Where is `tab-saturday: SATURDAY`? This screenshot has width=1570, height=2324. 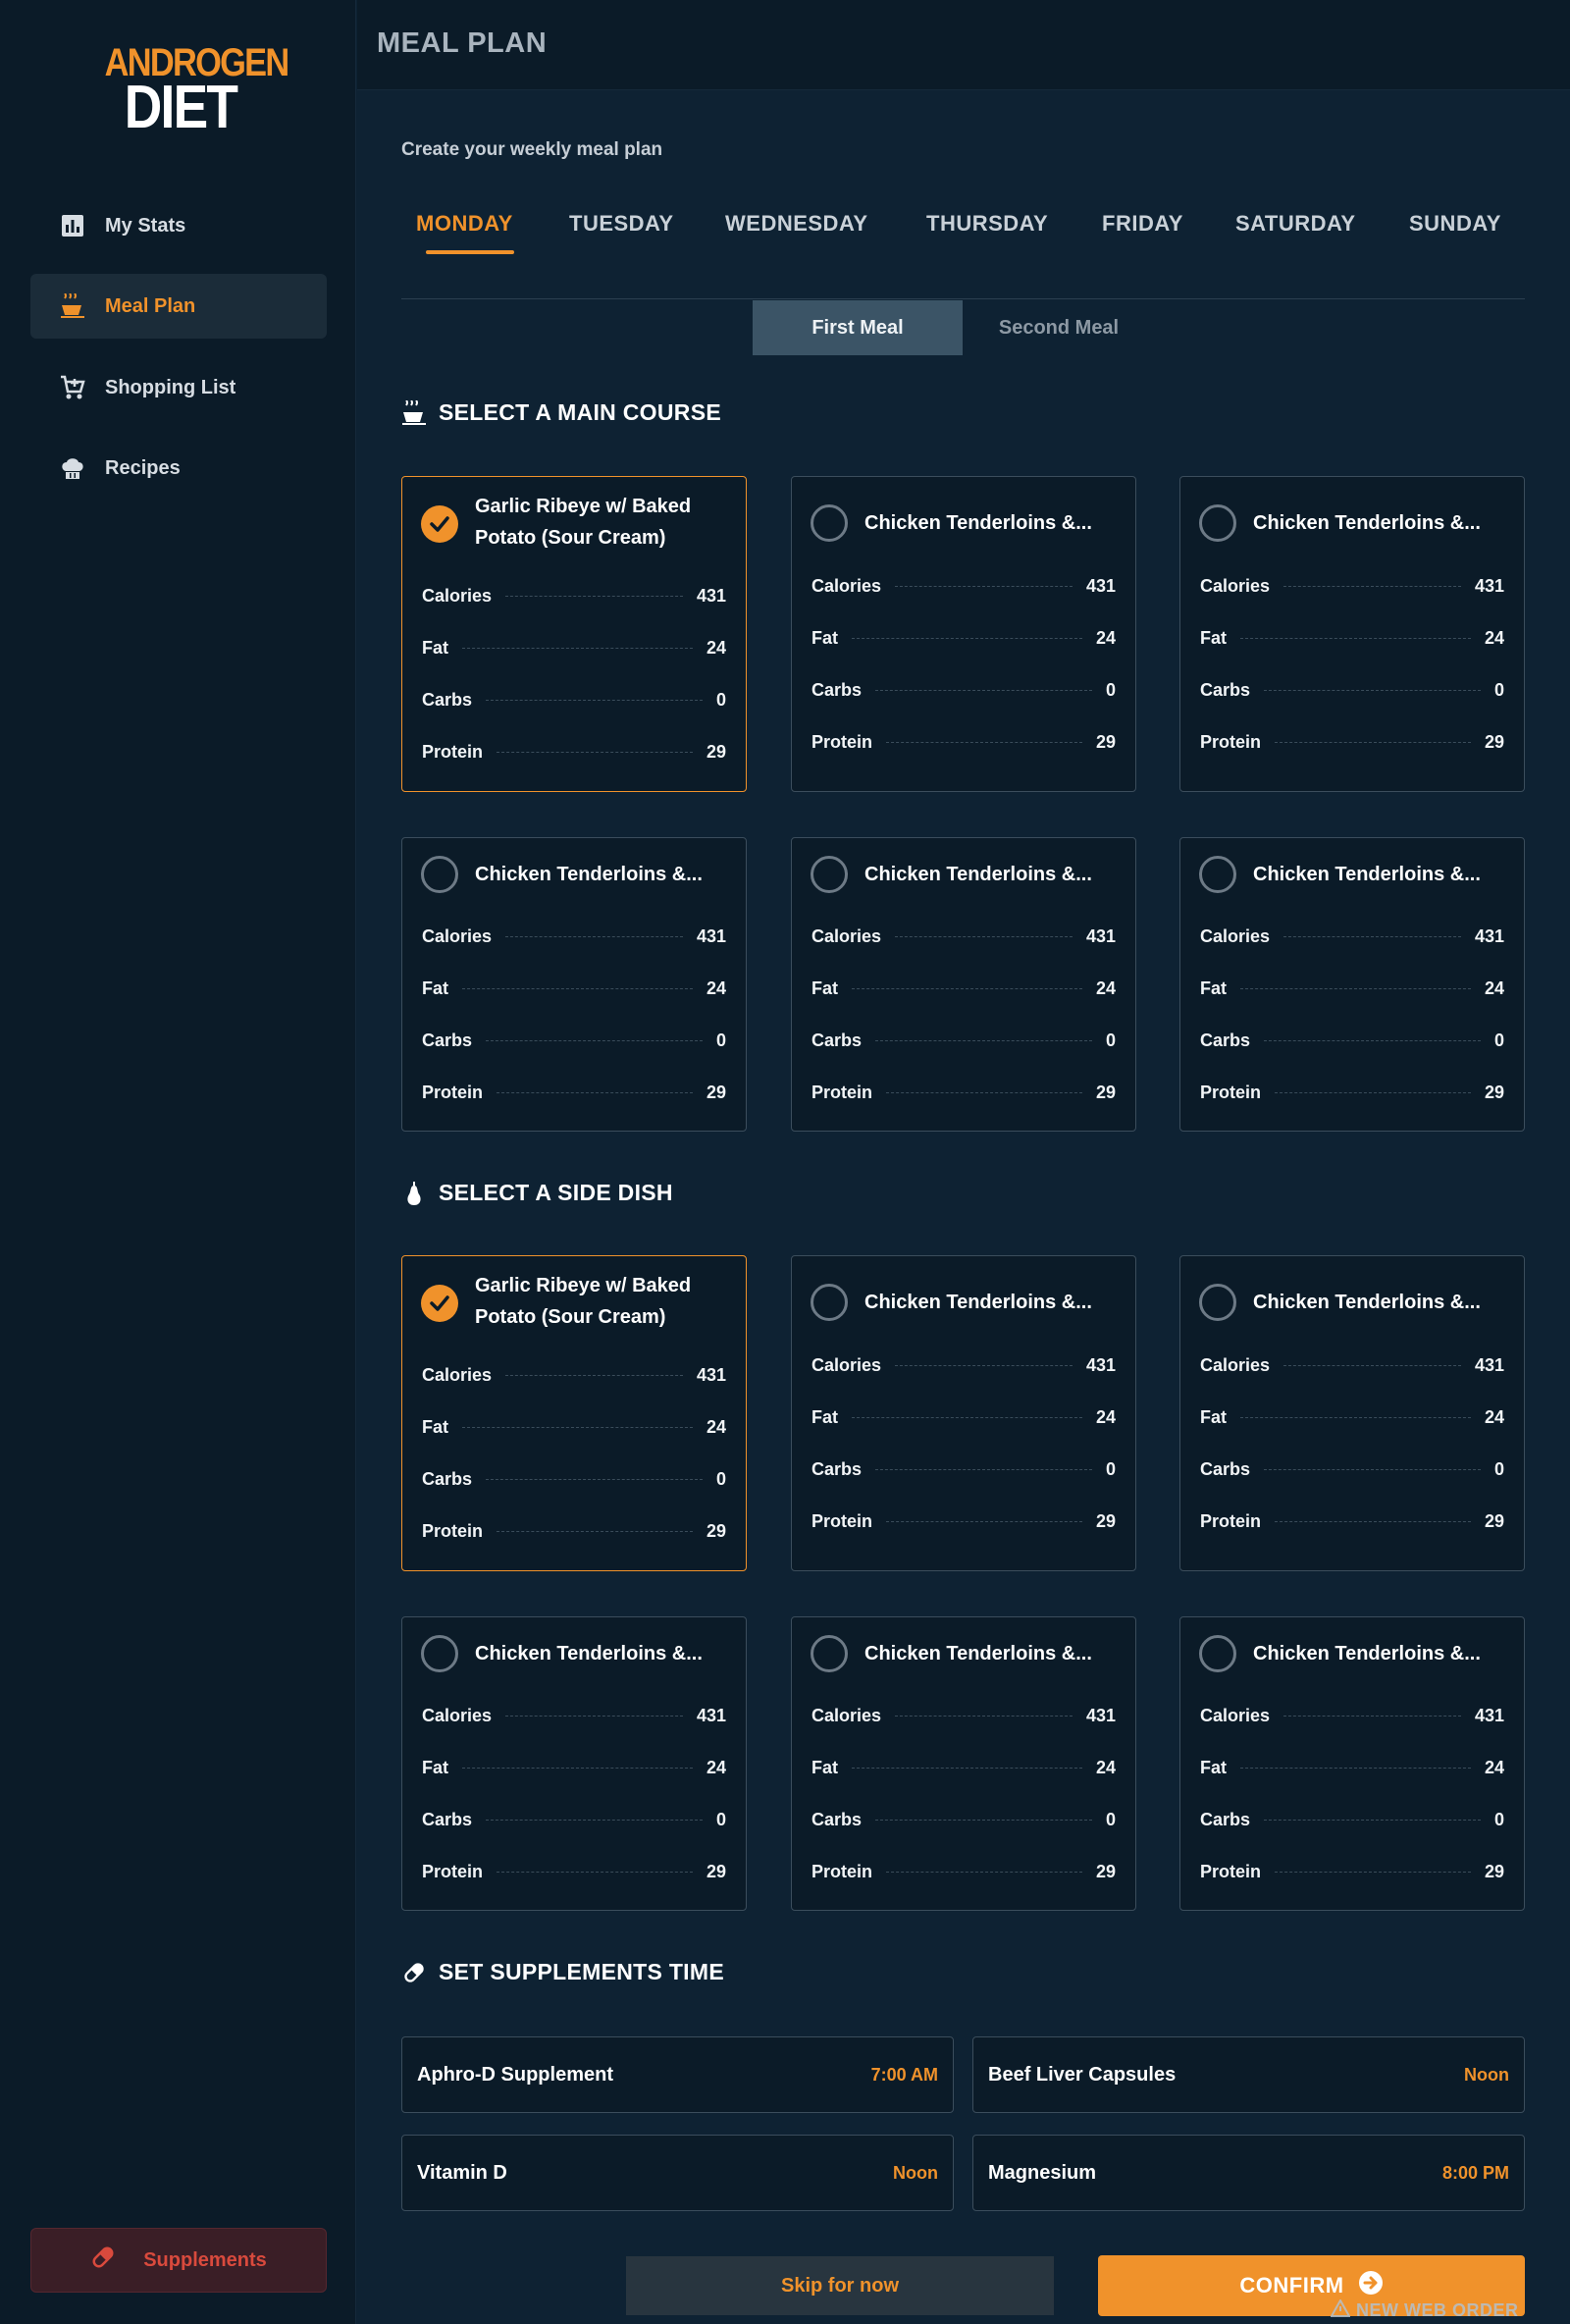
tab-saturday: SATURDAY is located at coordinates (1295, 224).